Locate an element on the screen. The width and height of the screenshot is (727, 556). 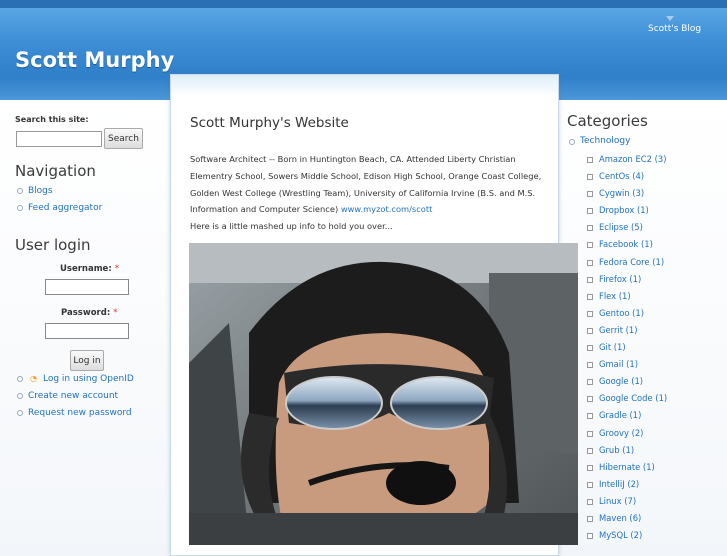
category-item: MySQL (2) is located at coordinates (627, 535).